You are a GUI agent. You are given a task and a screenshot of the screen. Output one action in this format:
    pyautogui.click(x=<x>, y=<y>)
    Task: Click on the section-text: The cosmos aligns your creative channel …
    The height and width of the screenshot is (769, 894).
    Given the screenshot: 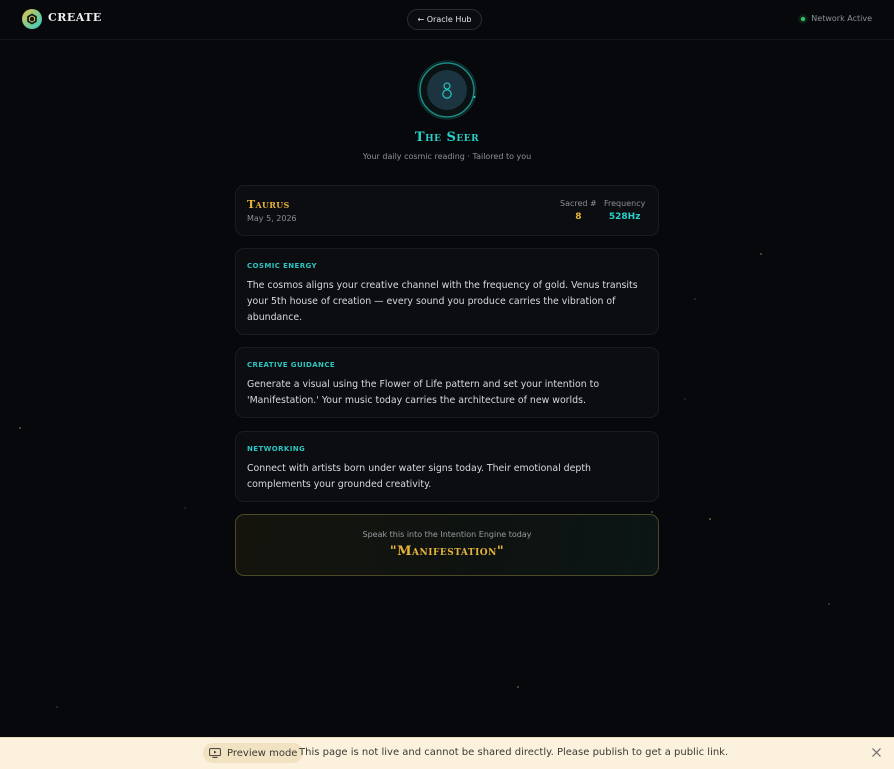 What is the action you would take?
    pyautogui.click(x=442, y=301)
    